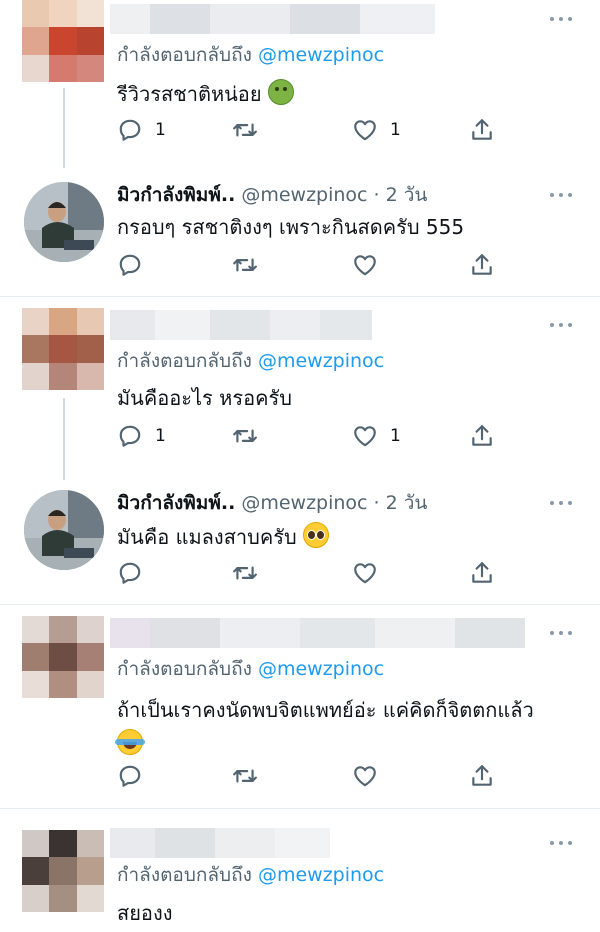 Image resolution: width=600 pixels, height=932 pixels. I want to click on tweet-card: กำลังตอบกลับถึง @mewzpinoc สยองง, so click(300, 877).